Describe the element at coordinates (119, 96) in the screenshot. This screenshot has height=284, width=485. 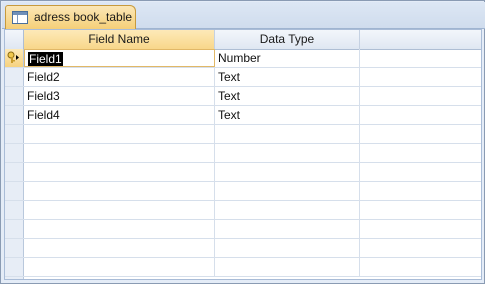
I see `field-name-cell: Field3` at that location.